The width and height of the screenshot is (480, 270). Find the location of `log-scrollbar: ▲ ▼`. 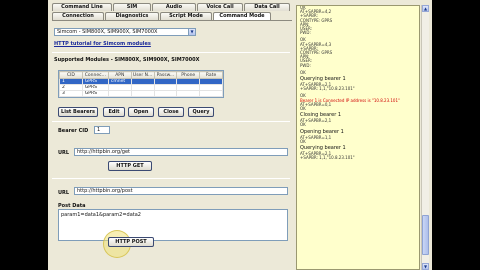

log-scrollbar: ▲ ▼ is located at coordinates (425, 137).